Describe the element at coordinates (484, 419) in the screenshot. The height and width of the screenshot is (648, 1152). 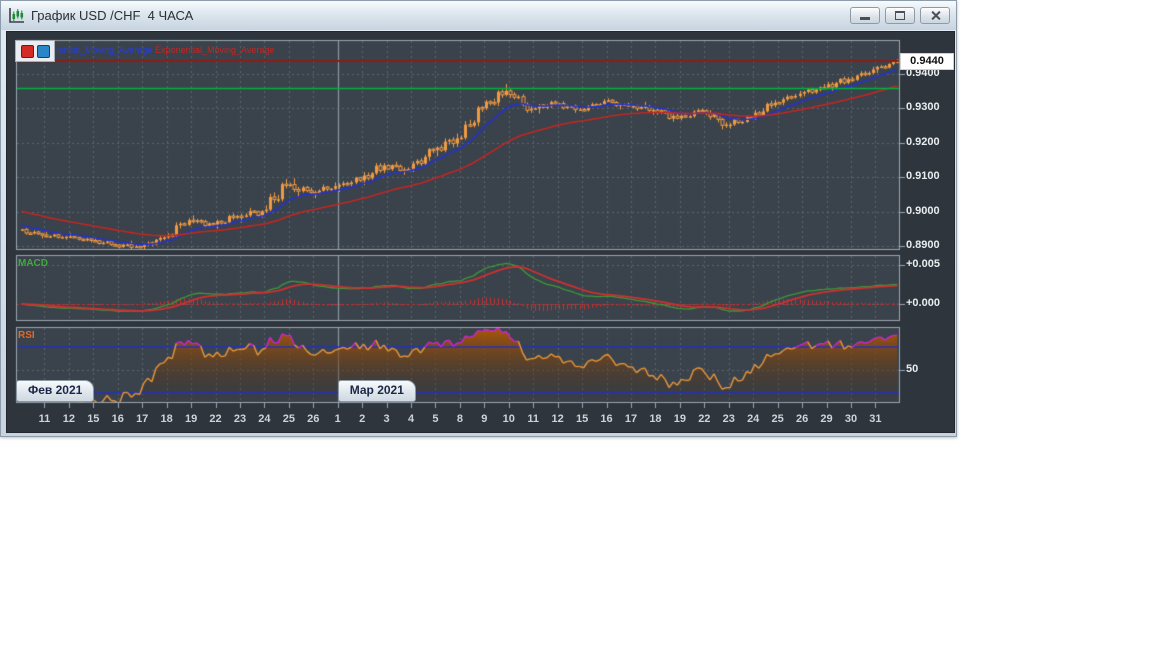
I see `x-axis-label: 9` at that location.